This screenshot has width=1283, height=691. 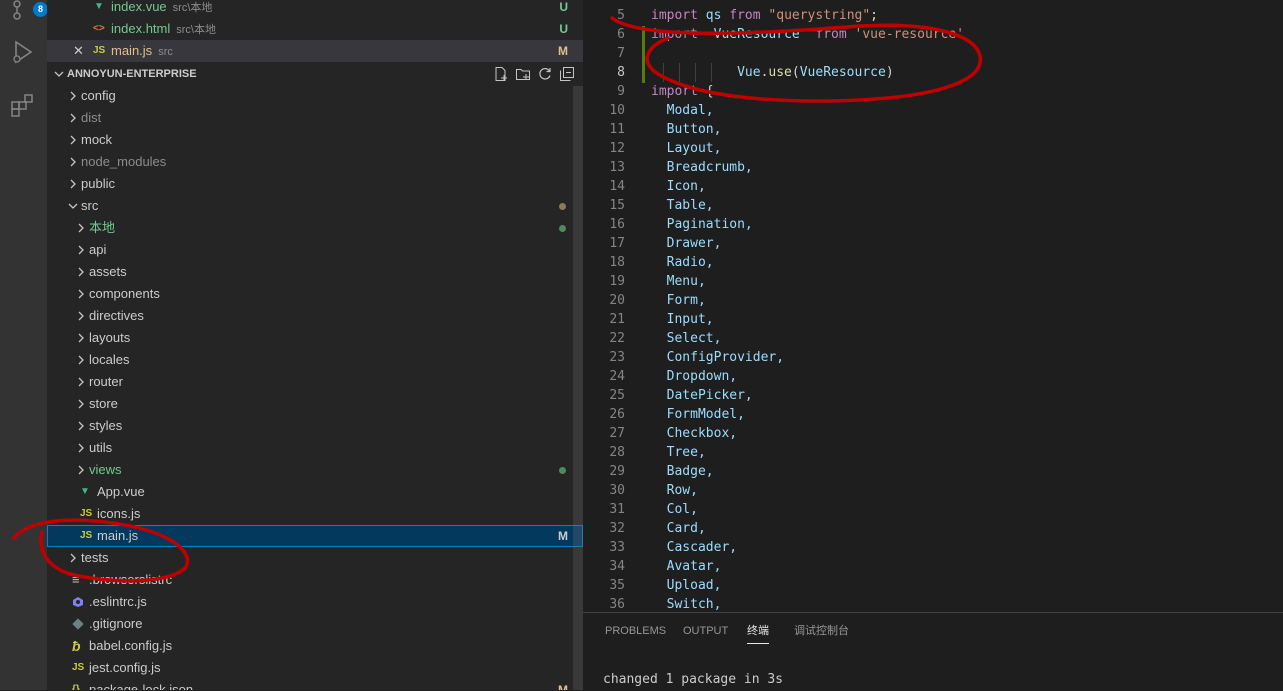 What do you see at coordinates (315, 184) in the screenshot?
I see `folder-item: public` at bounding box center [315, 184].